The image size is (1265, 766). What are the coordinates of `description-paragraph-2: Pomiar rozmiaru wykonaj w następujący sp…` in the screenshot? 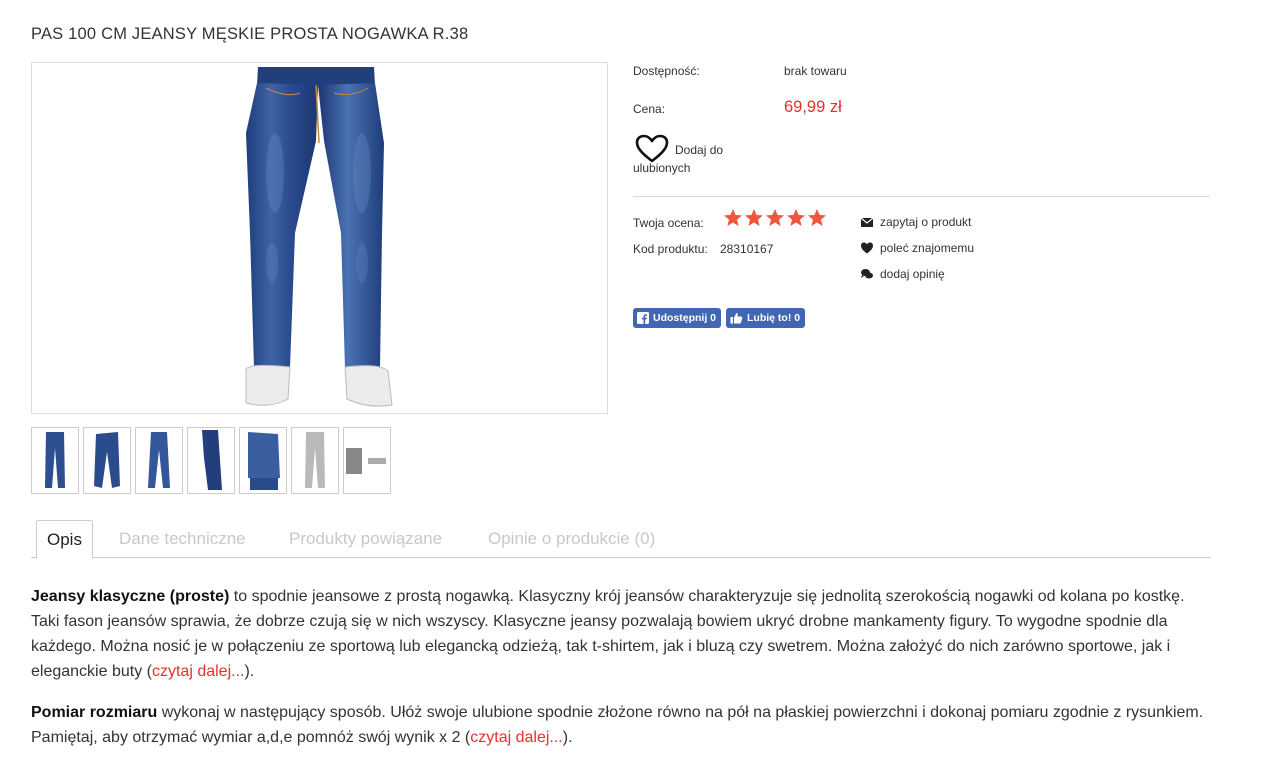 It's located at (623, 725).